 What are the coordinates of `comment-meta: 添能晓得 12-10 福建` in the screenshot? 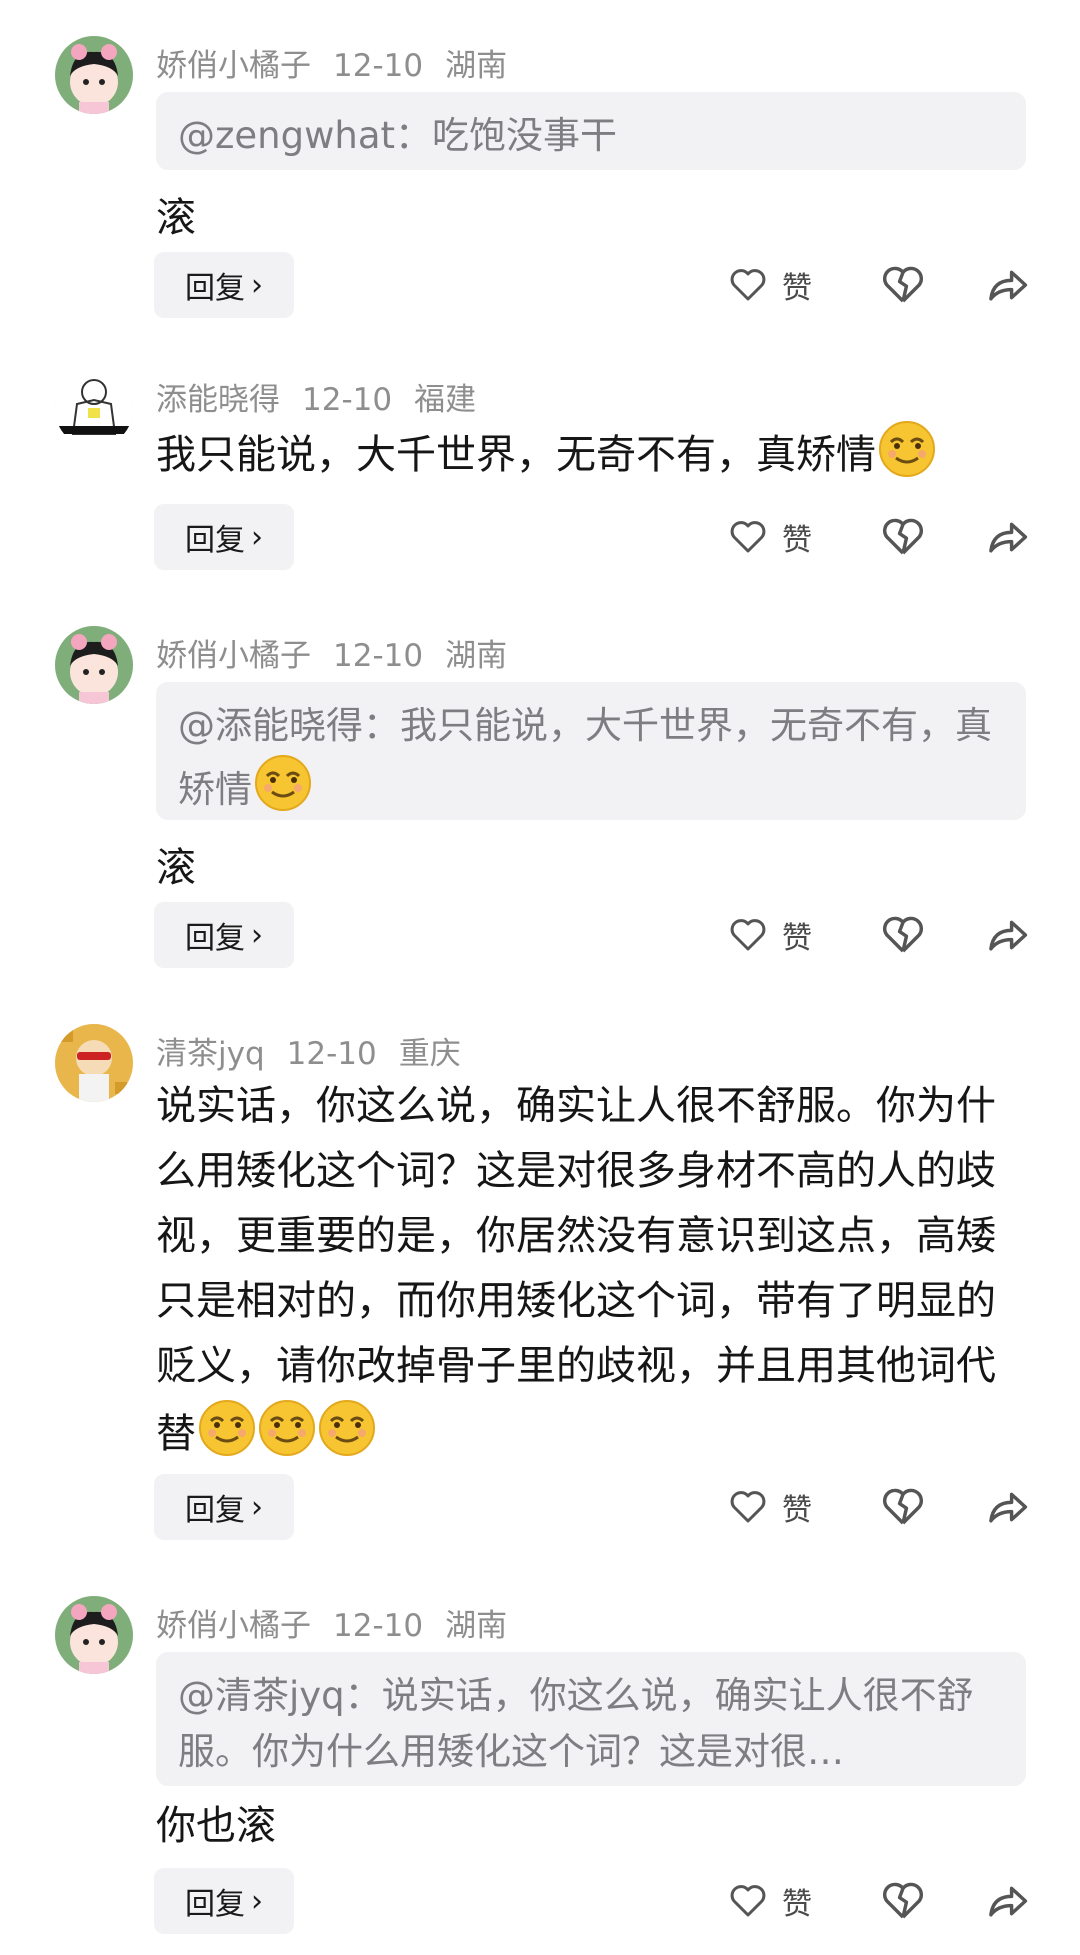 It's located at (327, 396).